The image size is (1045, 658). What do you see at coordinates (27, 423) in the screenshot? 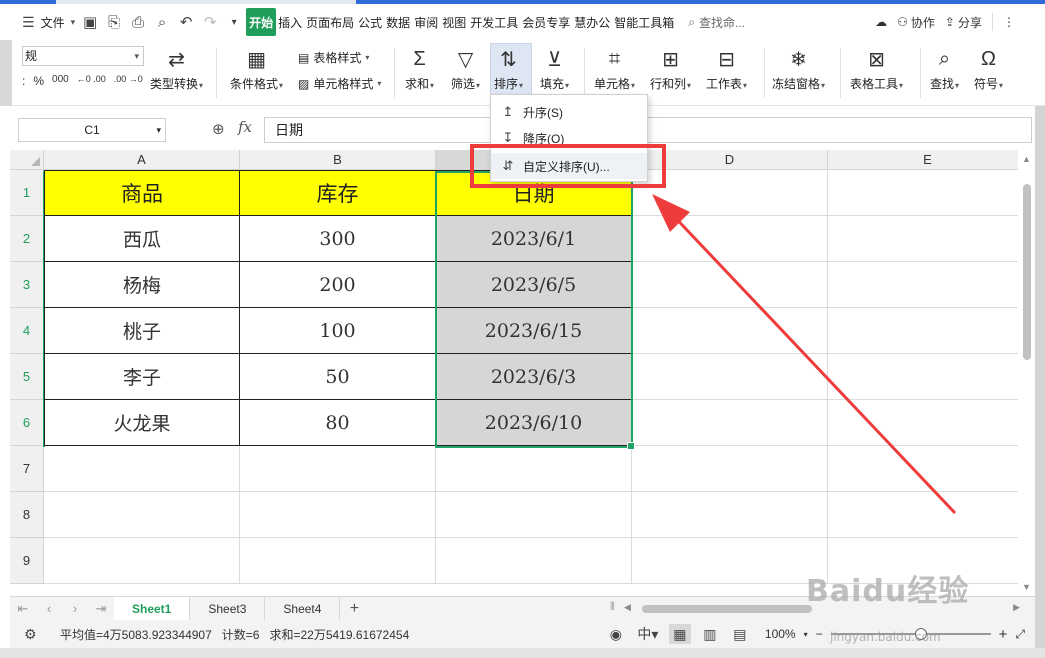
I see `row-header-6: 6` at bounding box center [27, 423].